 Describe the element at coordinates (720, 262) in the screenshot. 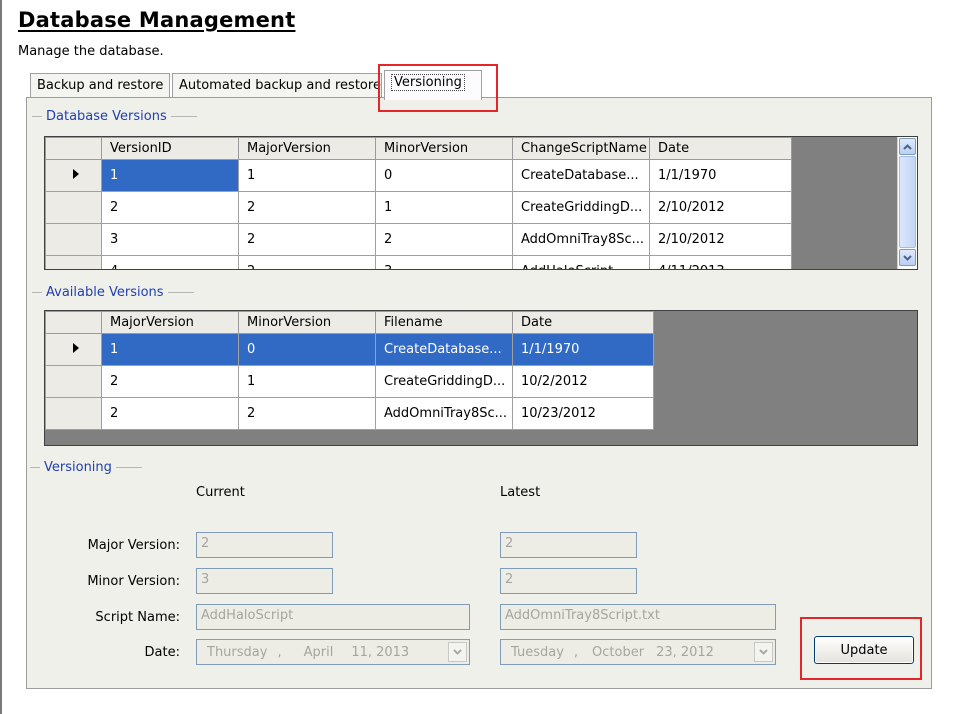

I see `cell: 4/11/2013` at that location.